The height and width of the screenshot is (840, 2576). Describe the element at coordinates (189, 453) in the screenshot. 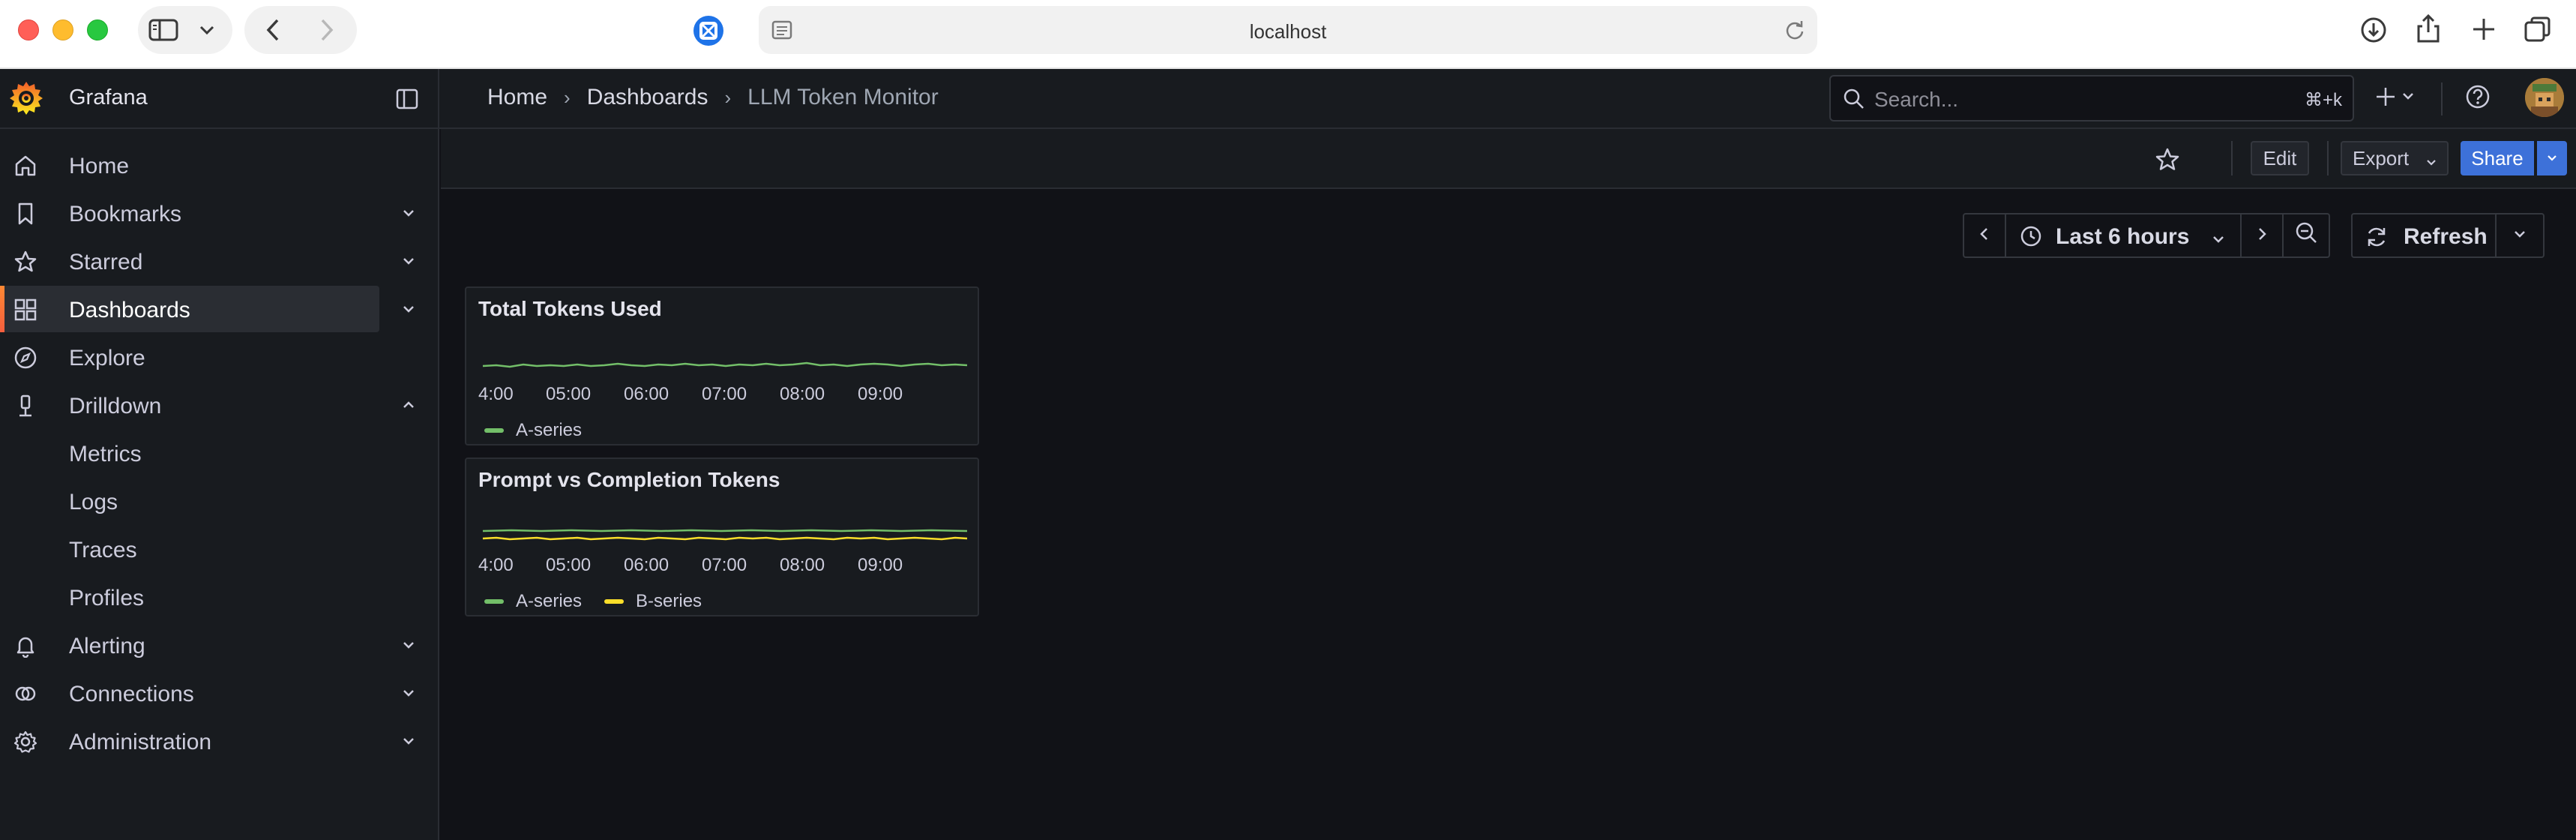

I see `sidebar-item-metrics: Metrics` at that location.